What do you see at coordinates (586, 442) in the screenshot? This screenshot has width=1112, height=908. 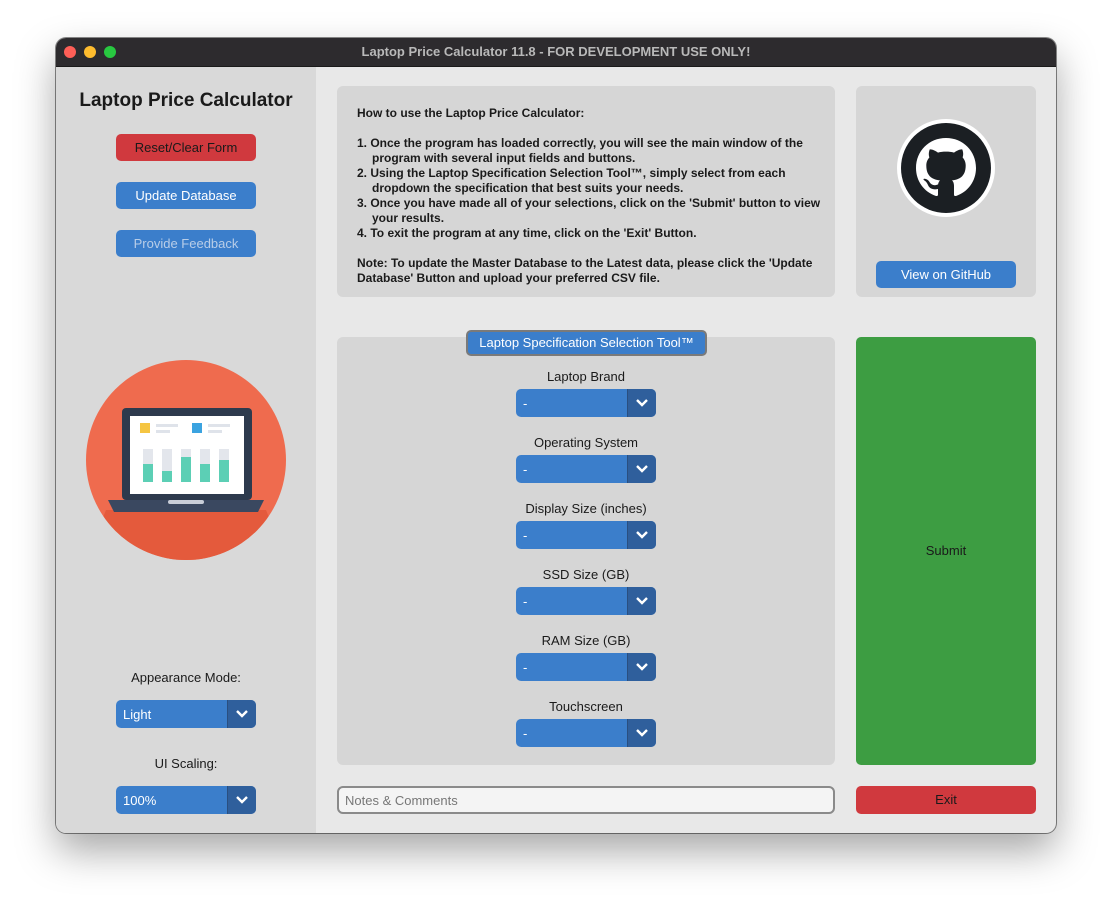 I see `operating-system-label: Operating System` at bounding box center [586, 442].